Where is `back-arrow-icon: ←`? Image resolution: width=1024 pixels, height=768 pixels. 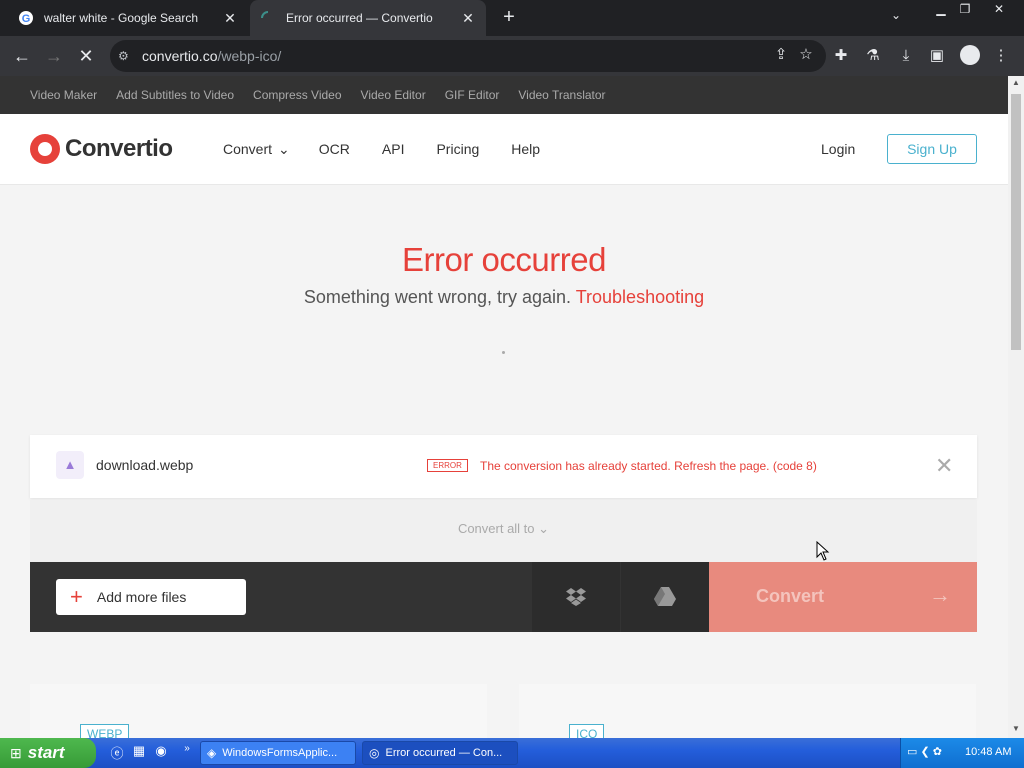
back-arrow-icon: ← is located at coordinates (22, 56).